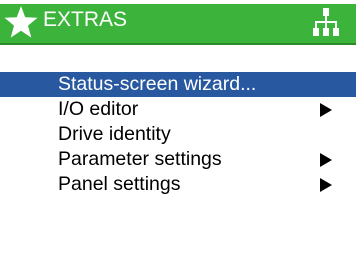 This screenshot has width=356, height=262. I want to click on menu-item-label: Drive identity, so click(114, 134).